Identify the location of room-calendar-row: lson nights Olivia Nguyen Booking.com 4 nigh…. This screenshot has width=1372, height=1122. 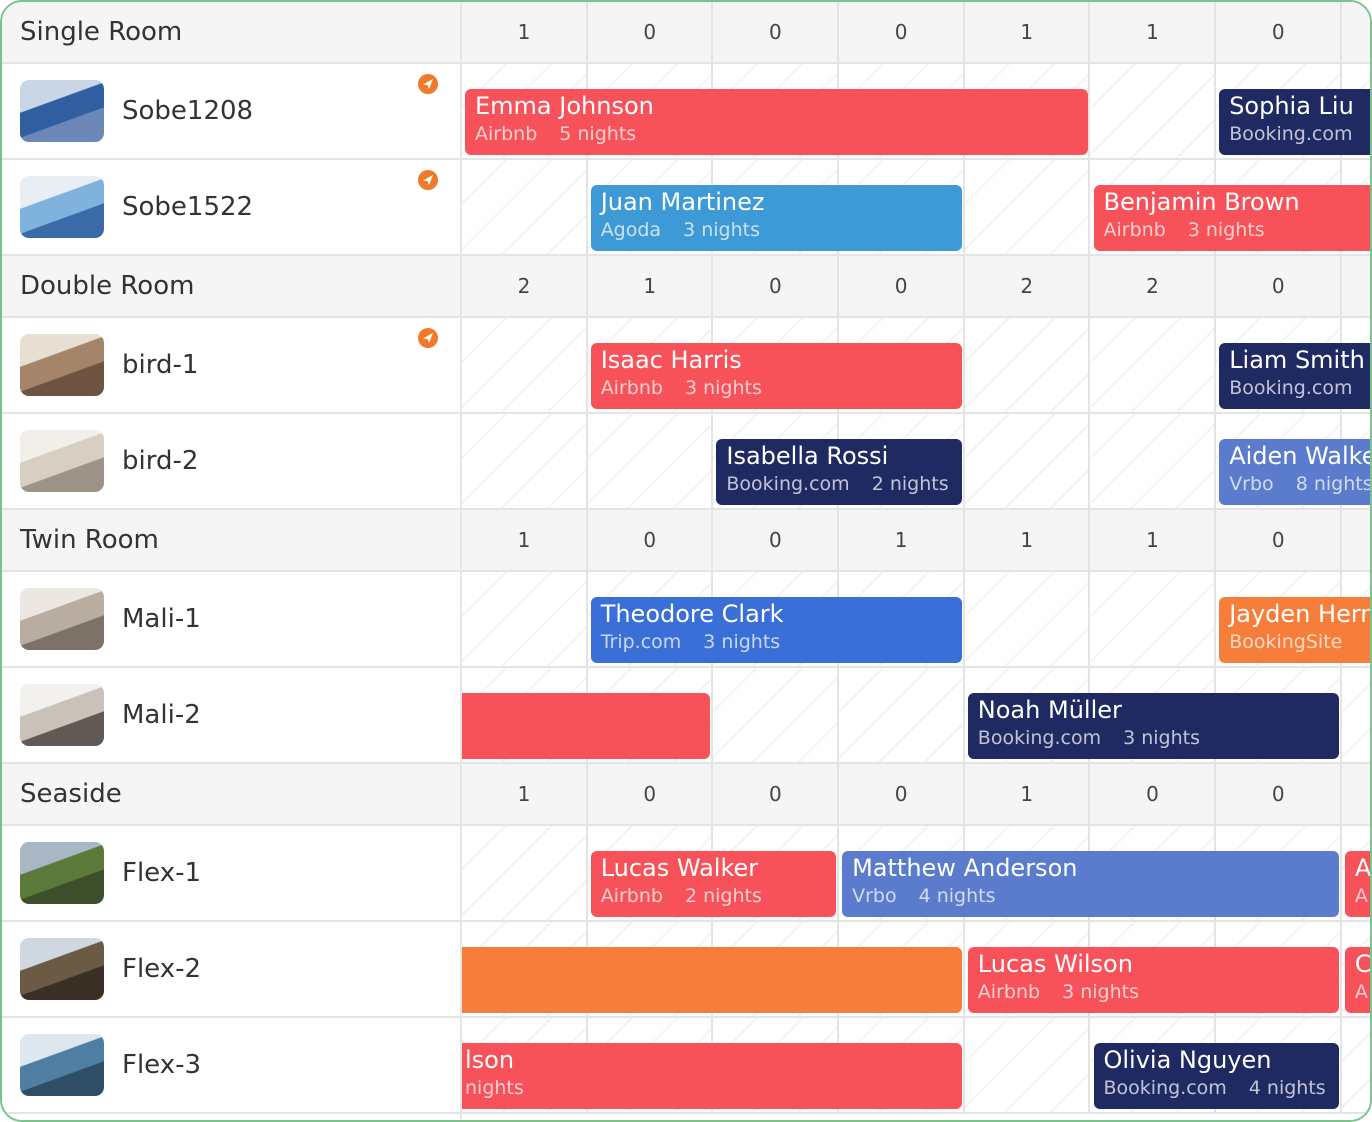
(916, 1066).